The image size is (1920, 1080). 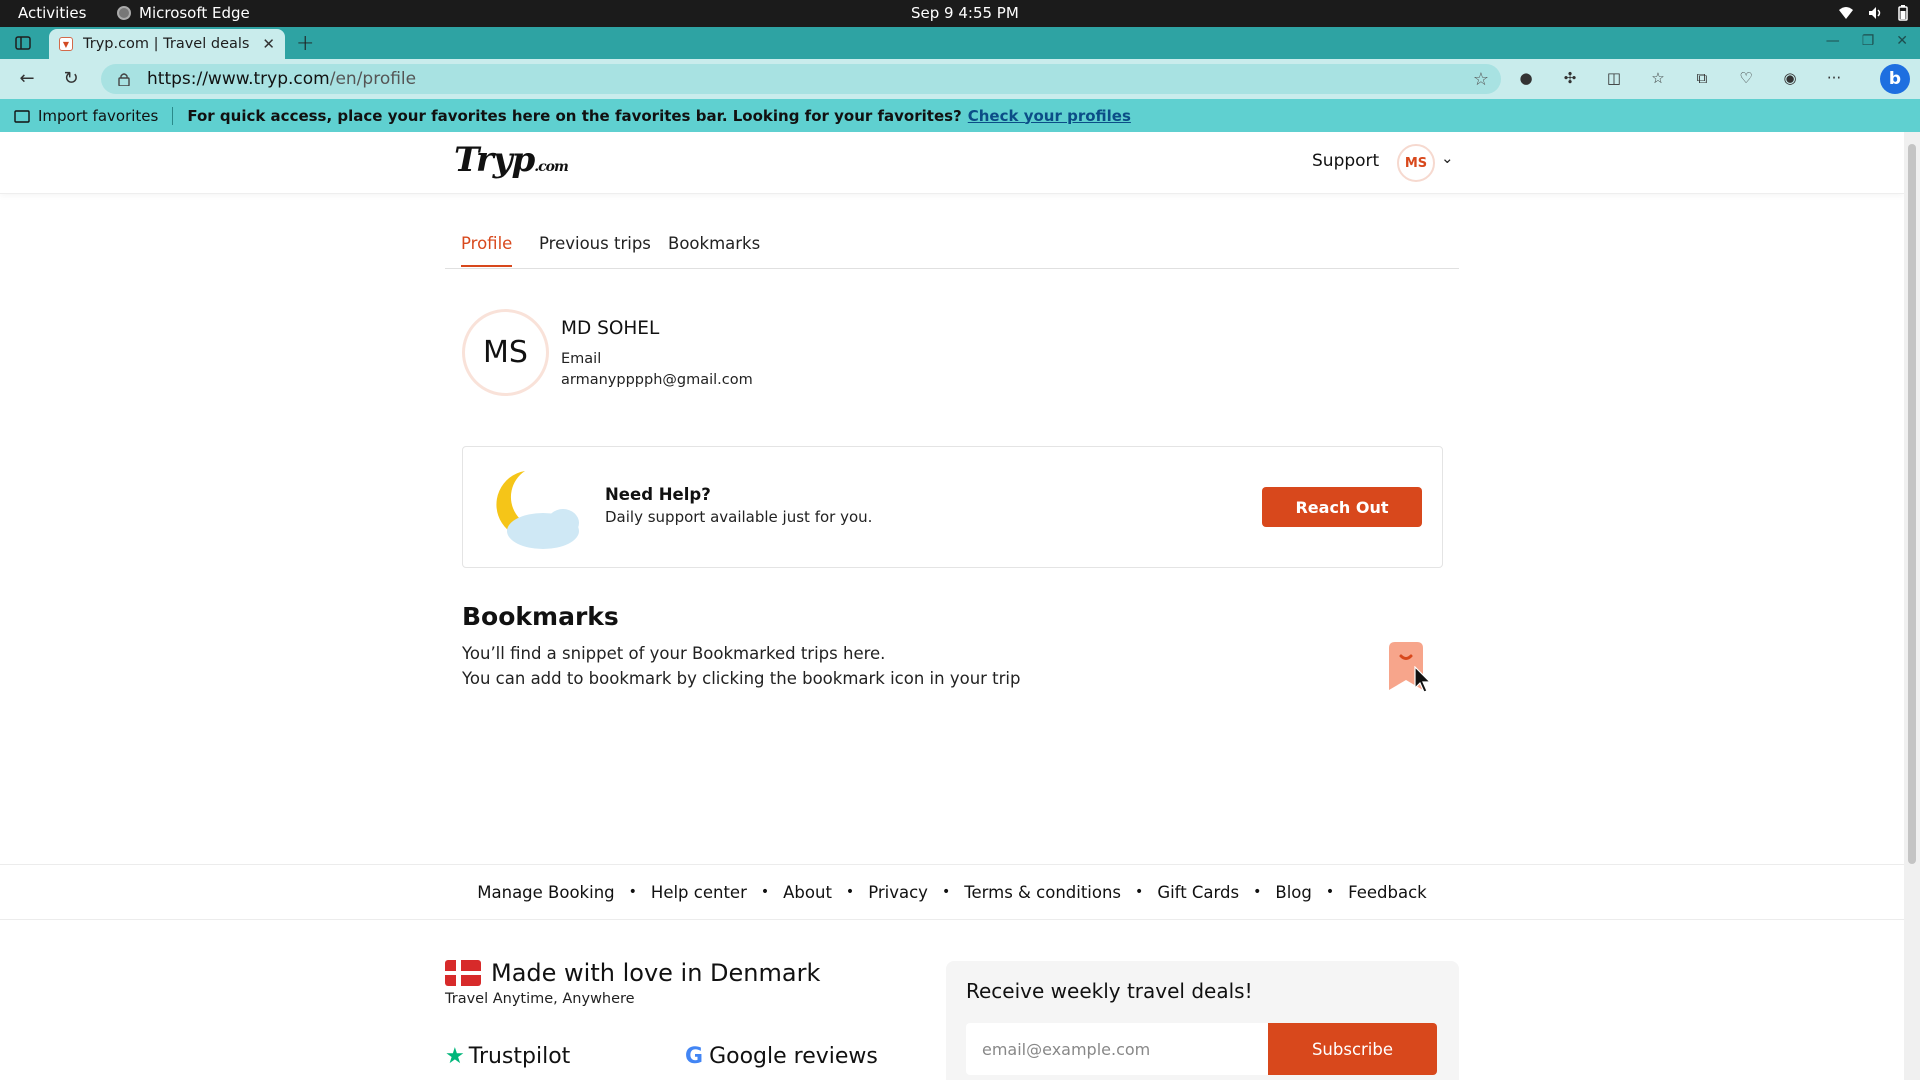 I want to click on active-app-indicator: Microsoft Edge, so click(x=183, y=13).